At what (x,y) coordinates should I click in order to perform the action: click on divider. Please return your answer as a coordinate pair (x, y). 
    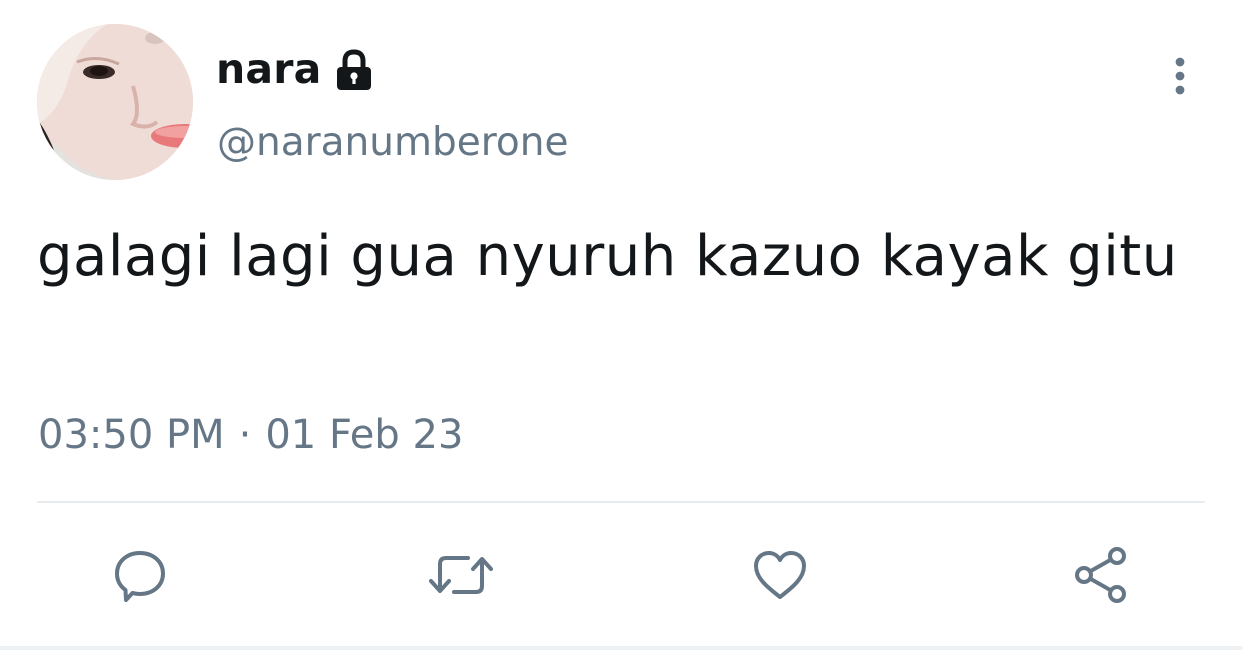
    Looking at the image, I should click on (621, 502).